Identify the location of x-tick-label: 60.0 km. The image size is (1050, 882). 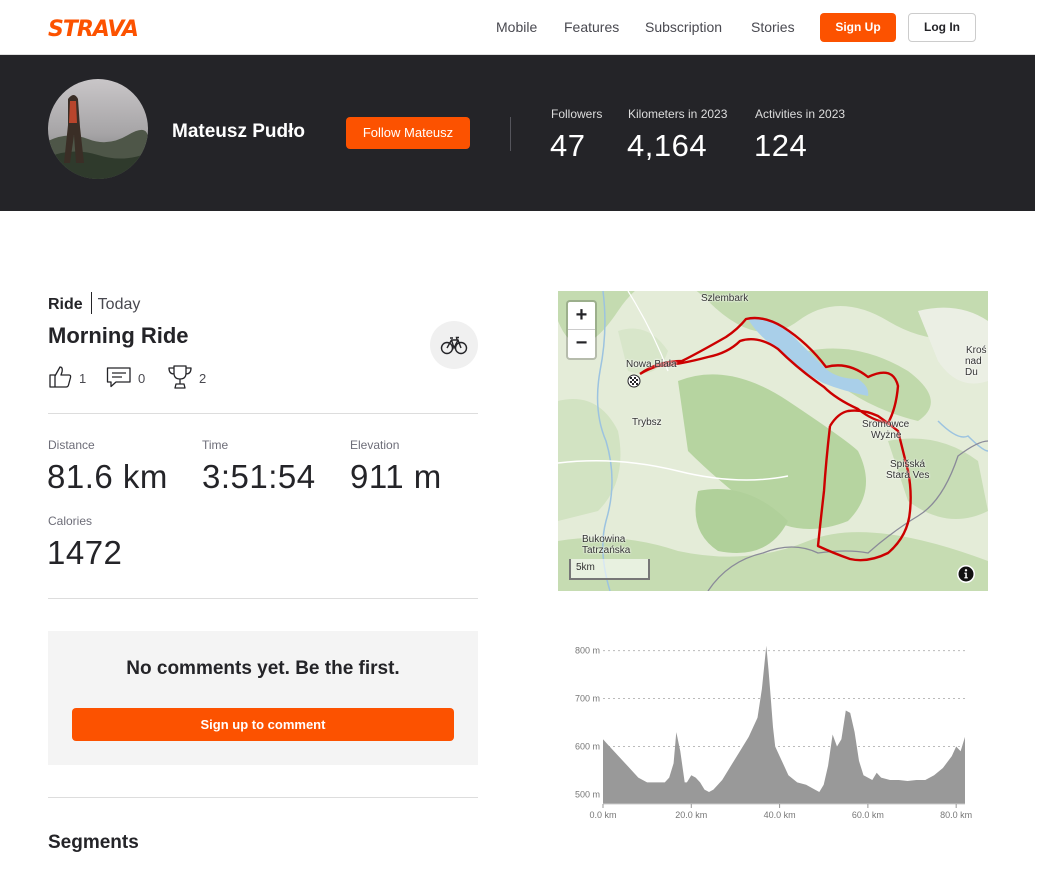
(868, 815).